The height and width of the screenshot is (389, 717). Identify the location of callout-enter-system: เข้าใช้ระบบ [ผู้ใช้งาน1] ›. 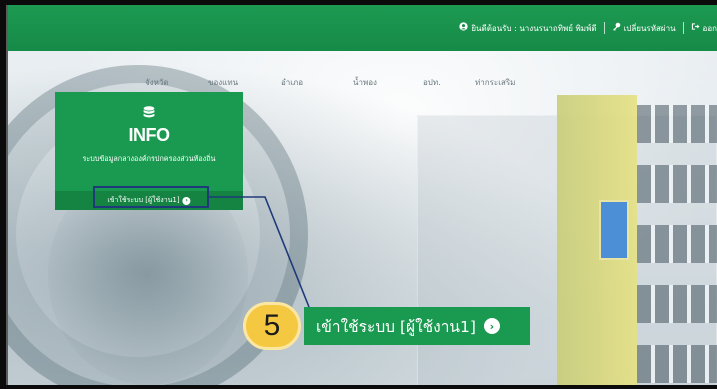
(417, 326).